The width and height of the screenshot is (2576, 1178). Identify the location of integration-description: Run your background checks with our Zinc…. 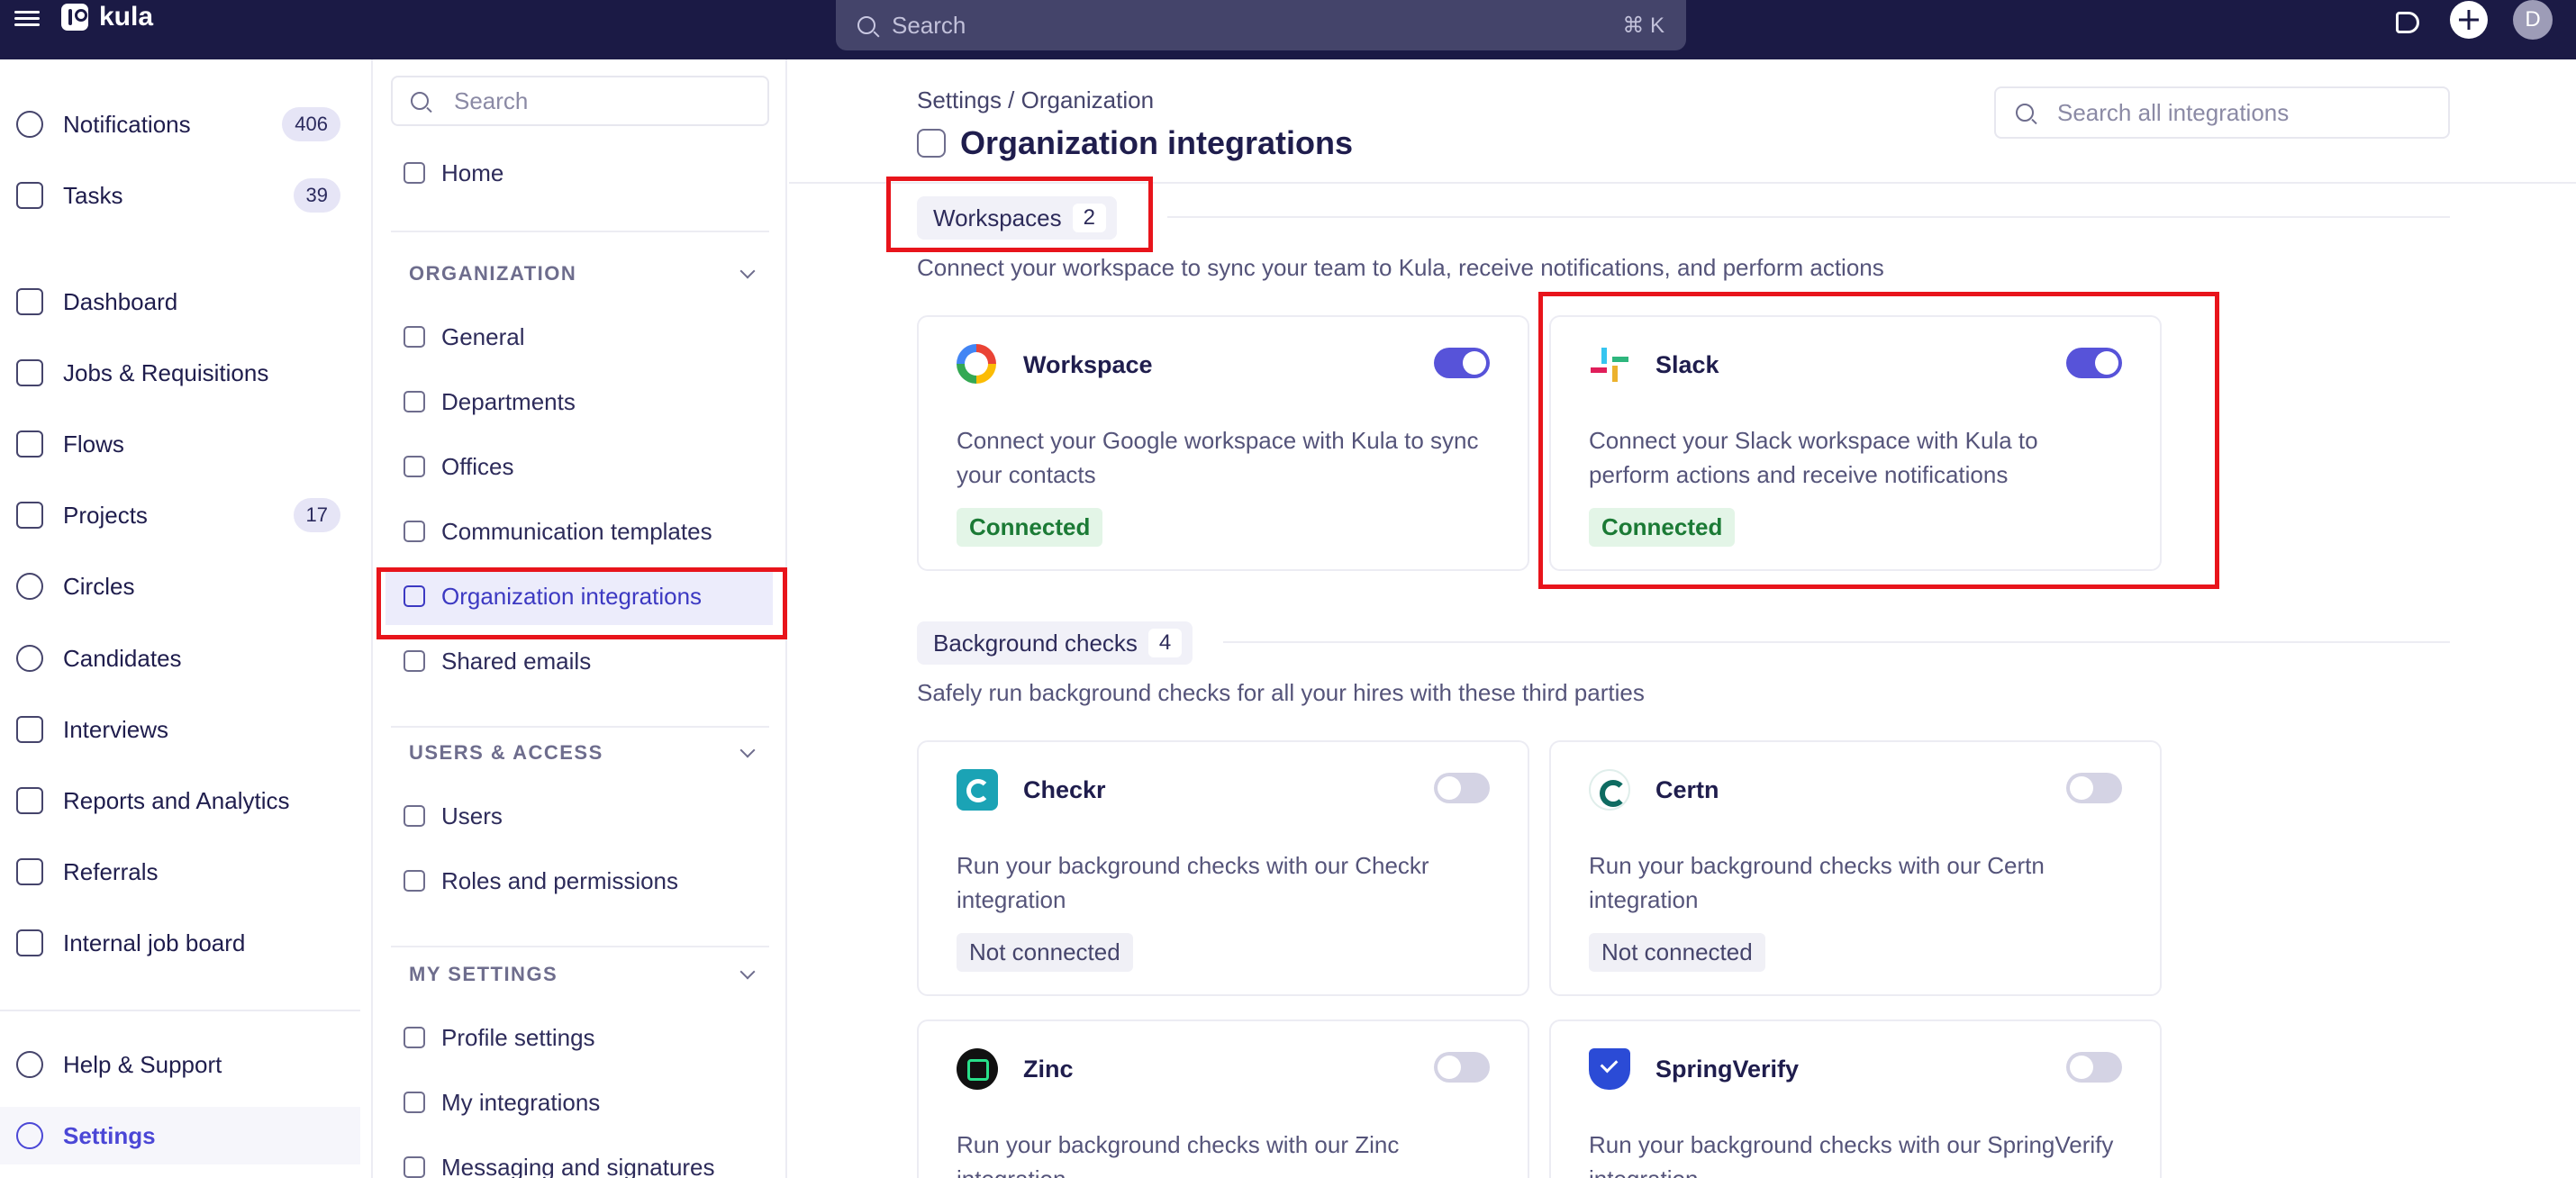
(1178, 1154).